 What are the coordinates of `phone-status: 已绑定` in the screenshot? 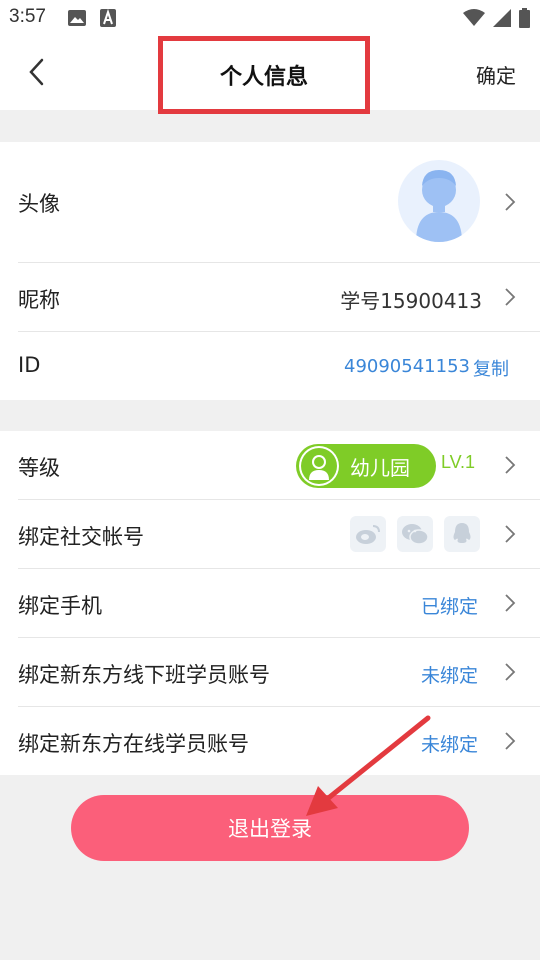 It's located at (450, 607).